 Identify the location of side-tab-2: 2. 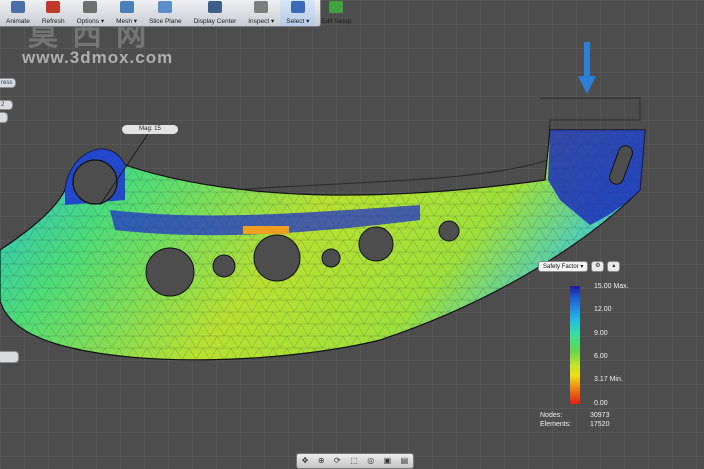
(6, 105).